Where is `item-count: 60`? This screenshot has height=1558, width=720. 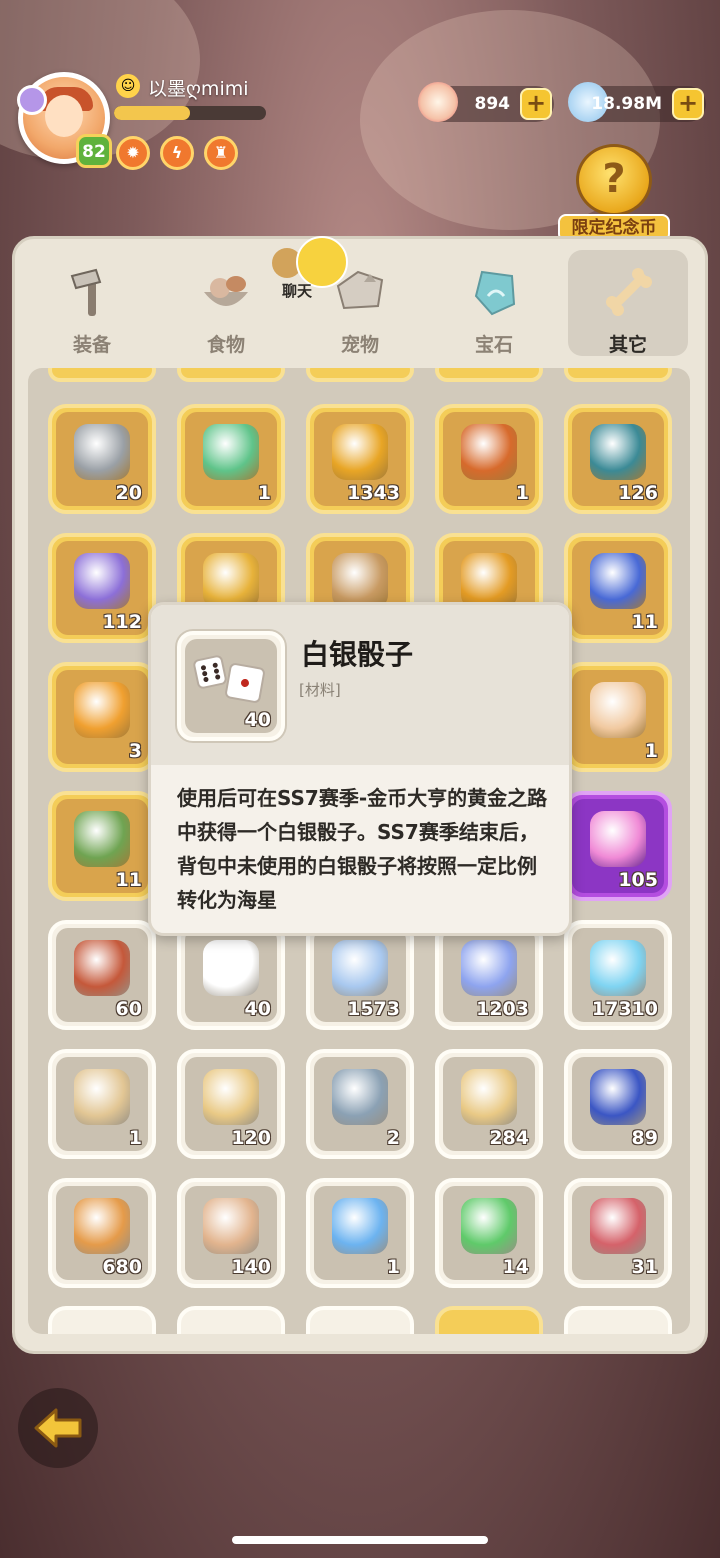 item-count: 60 is located at coordinates (128, 1009).